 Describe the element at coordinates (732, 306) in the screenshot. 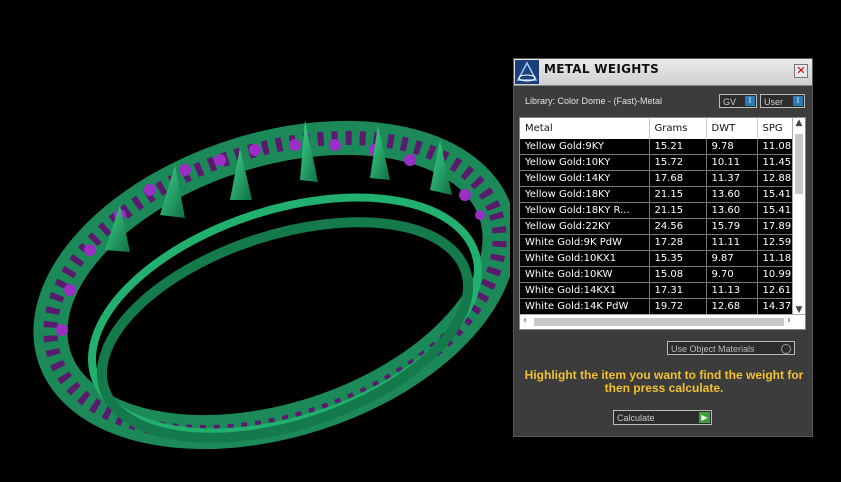

I see `cell-dwt: 12.68` at that location.